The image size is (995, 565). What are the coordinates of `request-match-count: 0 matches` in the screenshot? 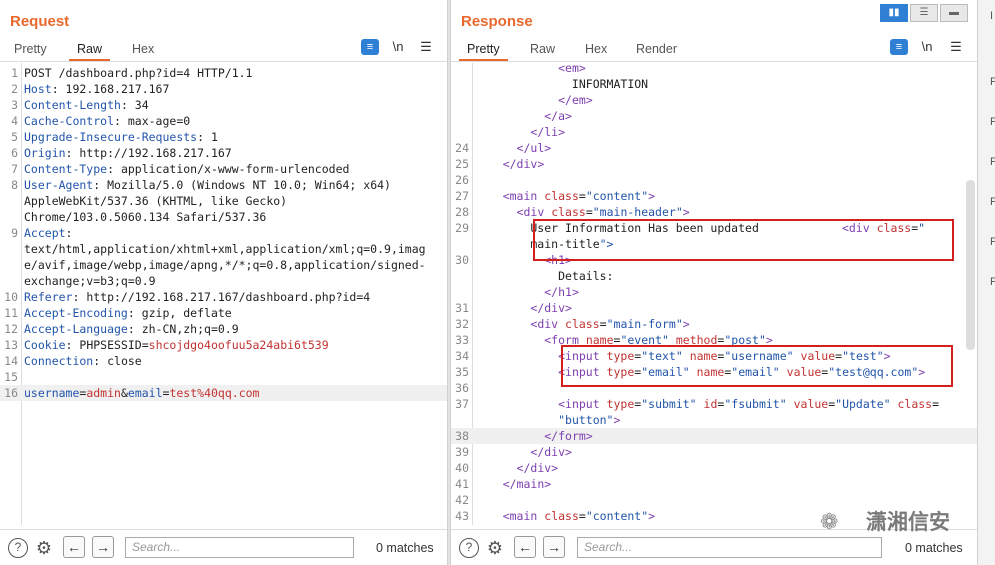 It's located at (405, 548).